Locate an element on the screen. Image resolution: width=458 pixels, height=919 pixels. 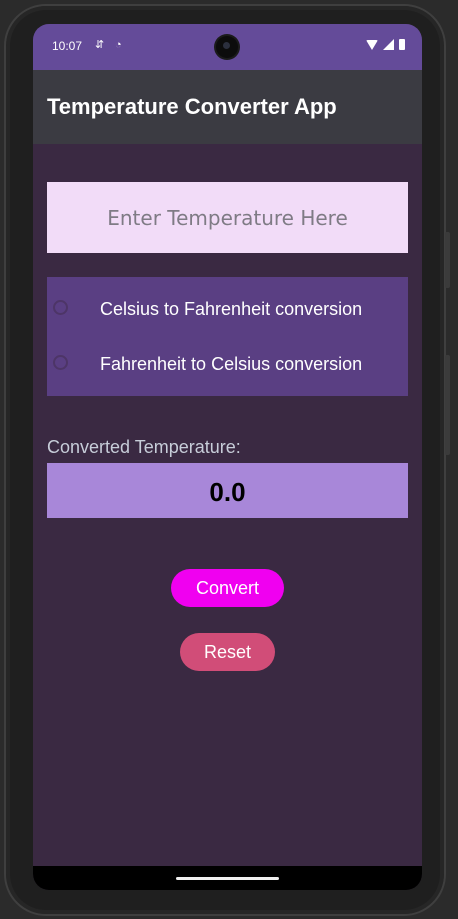
radio-option-fahrenheit-to-celsius: Fahrenheit to Celsius conversion is located at coordinates (227, 364).